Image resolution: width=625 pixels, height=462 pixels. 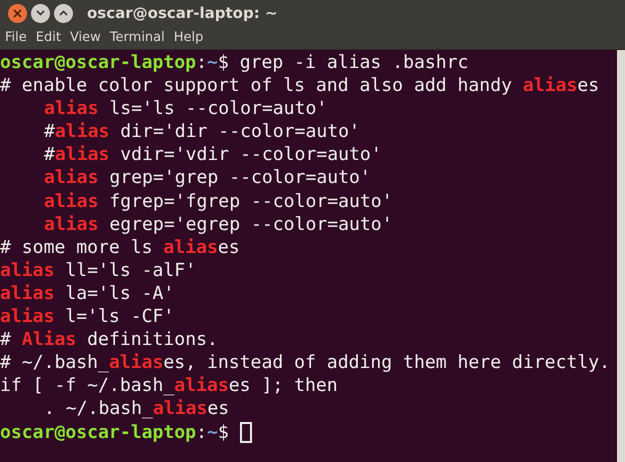 I want to click on window-title: oscar@oscar-laptop: ~, so click(x=182, y=13).